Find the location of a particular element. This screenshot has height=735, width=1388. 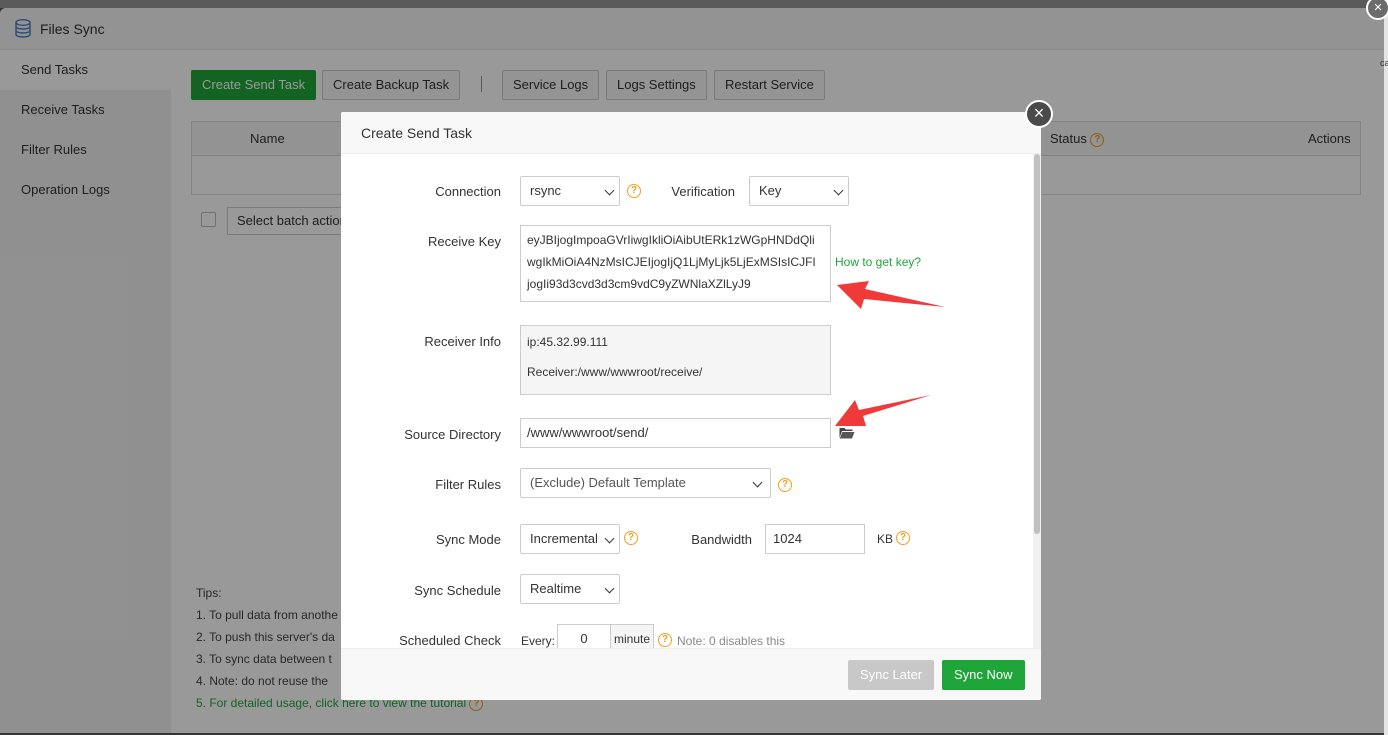

receive-key-label: Receive Key is located at coordinates (464, 241).